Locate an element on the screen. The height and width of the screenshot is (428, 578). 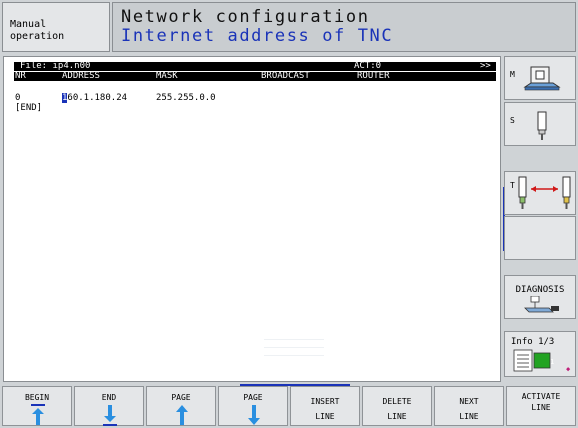
softkey-t-label: T is located at coordinates (512, 185).